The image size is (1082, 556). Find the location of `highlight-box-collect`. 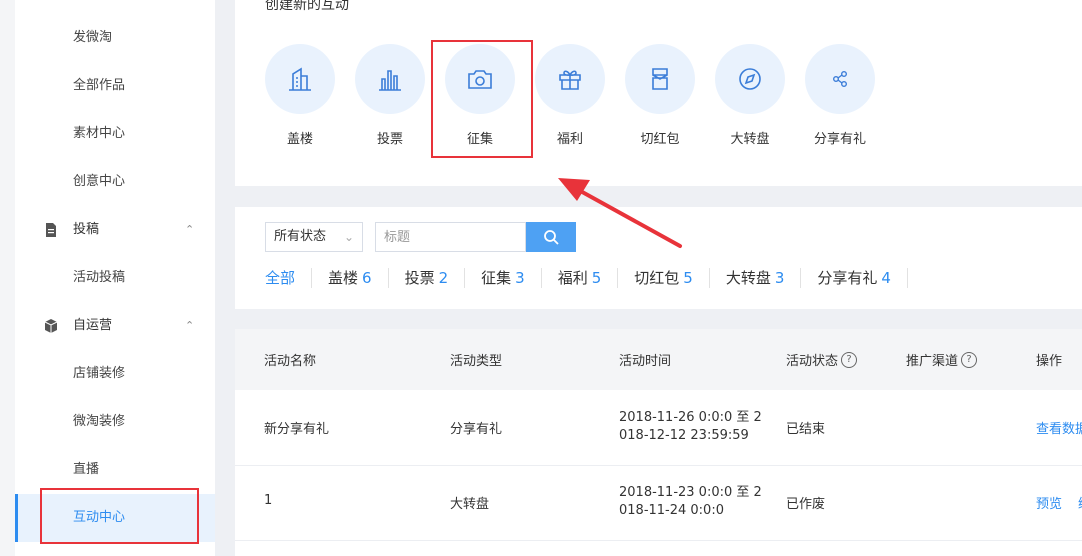

highlight-box-collect is located at coordinates (482, 99).